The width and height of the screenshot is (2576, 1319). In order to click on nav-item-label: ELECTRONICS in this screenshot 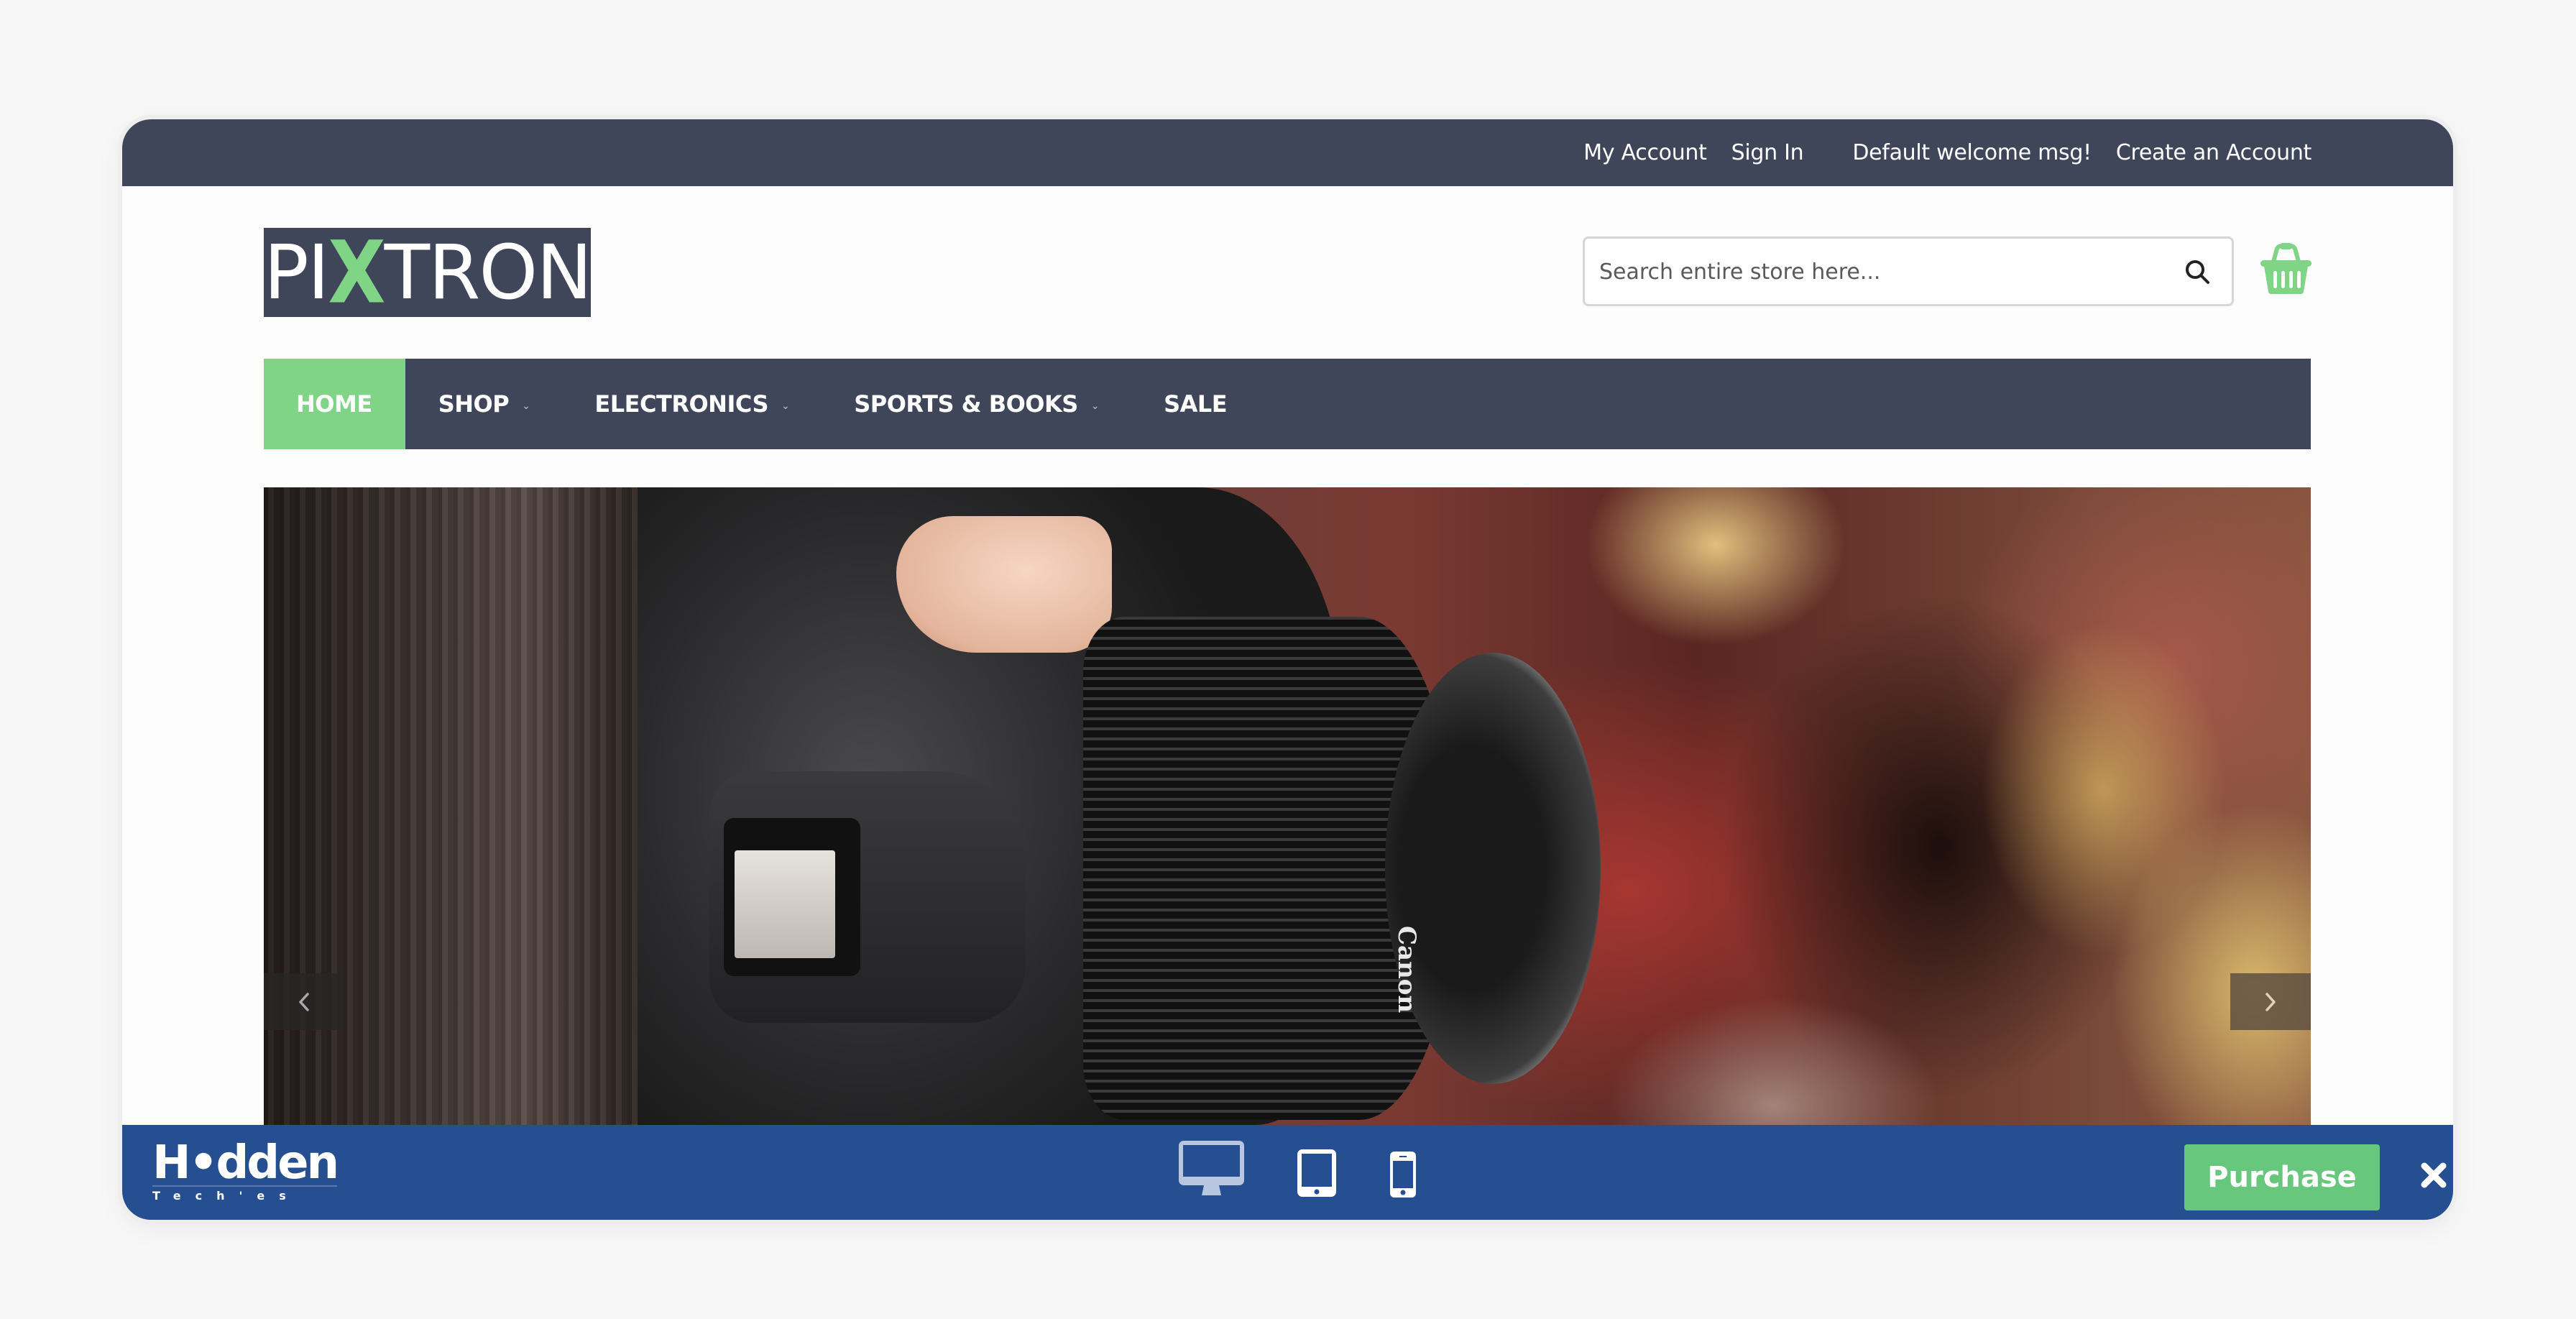, I will do `click(681, 404)`.